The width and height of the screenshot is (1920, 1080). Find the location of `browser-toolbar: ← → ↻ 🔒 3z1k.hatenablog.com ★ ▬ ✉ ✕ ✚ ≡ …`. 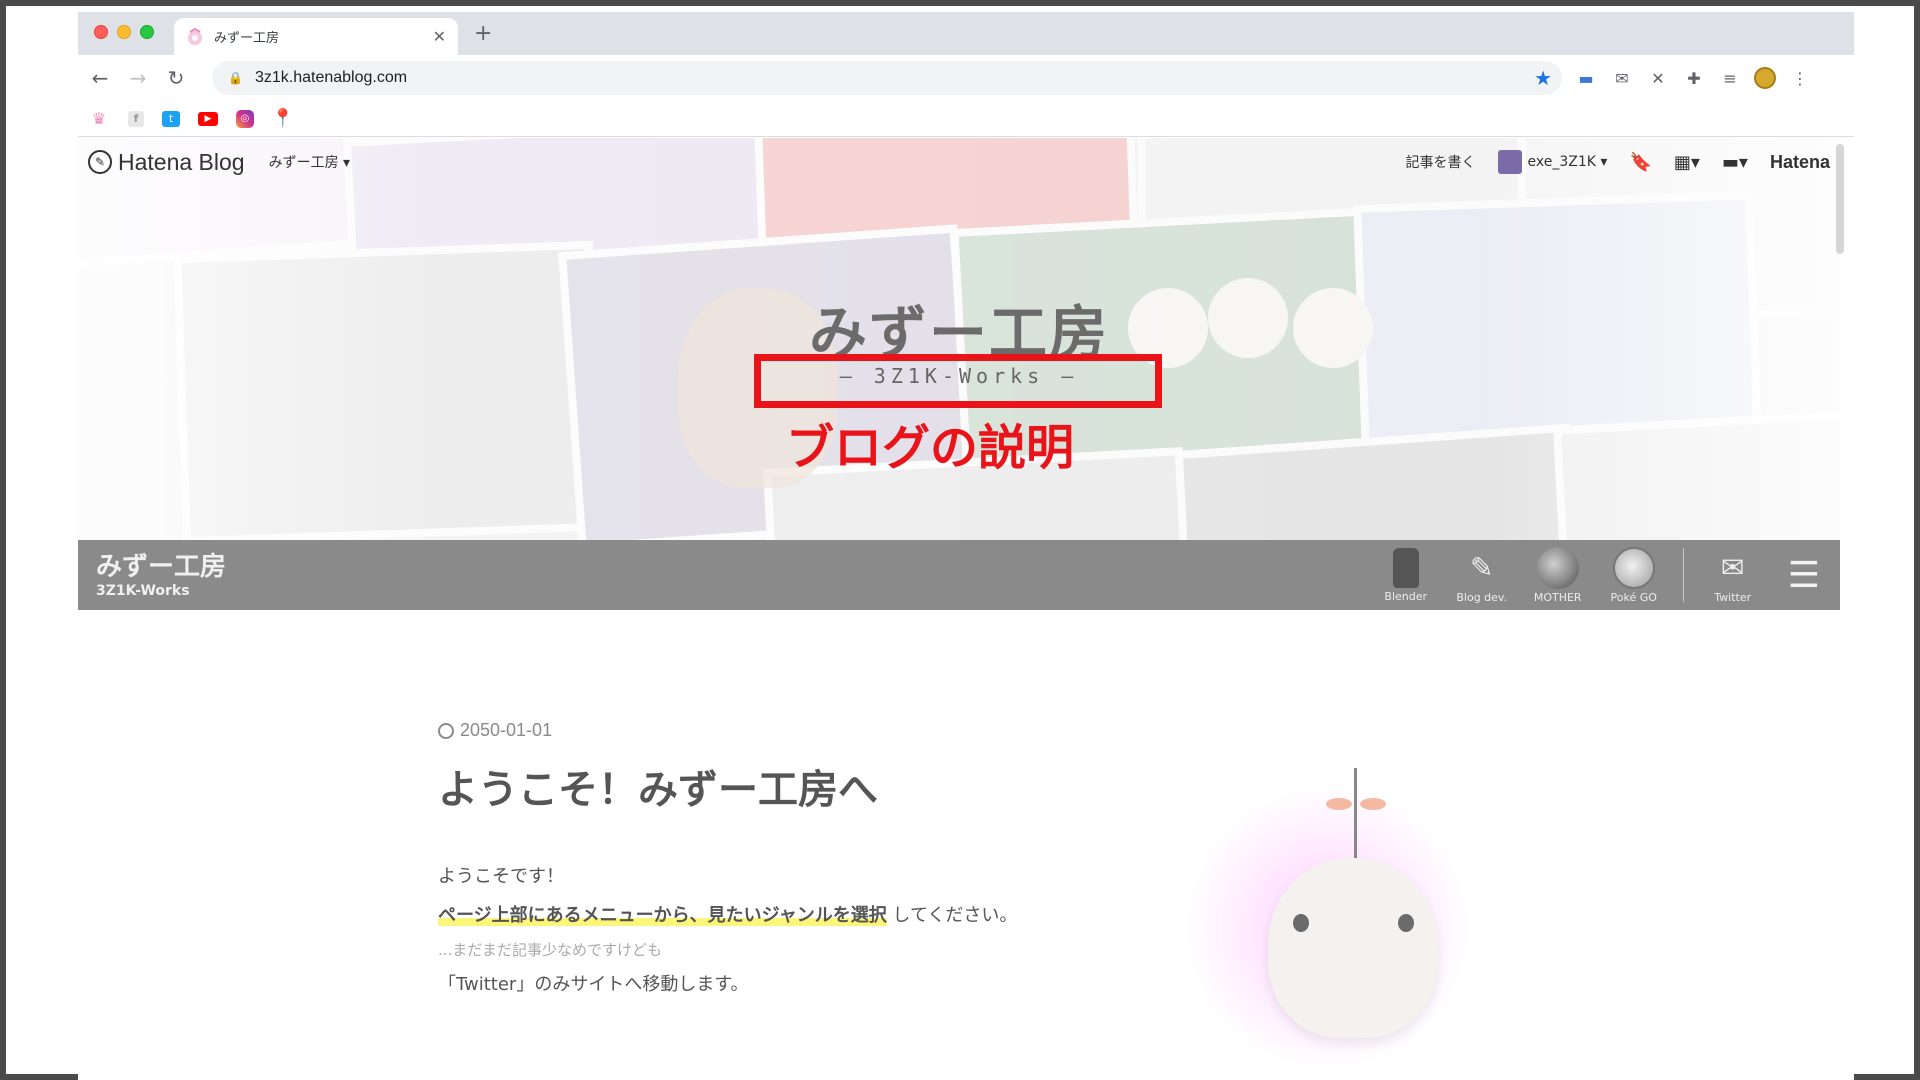

browser-toolbar: ← → ↻ 🔒 3z1k.hatenablog.com ★ ▬ ✉ ✕ ✚ ≡ … is located at coordinates (966, 78).